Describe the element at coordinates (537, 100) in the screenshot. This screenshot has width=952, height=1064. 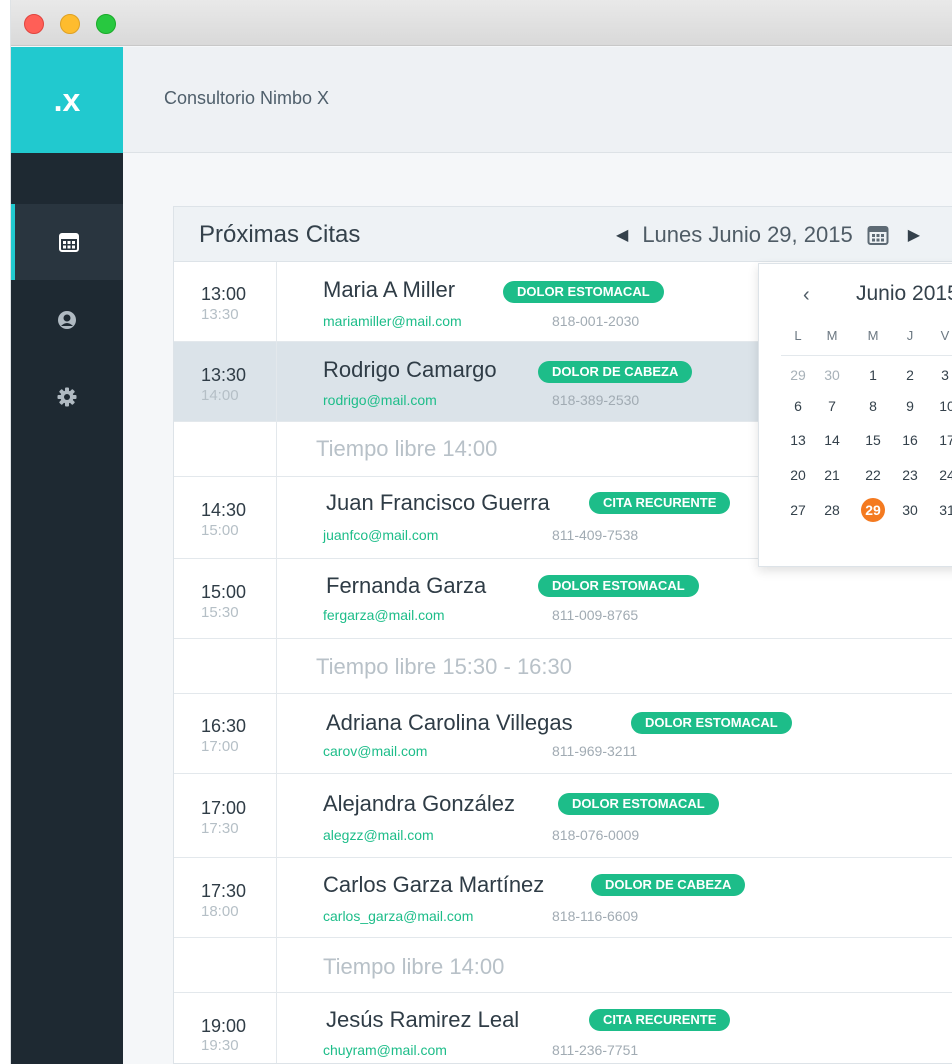
I see `top-bar: Consultorio Nimbo X` at that location.